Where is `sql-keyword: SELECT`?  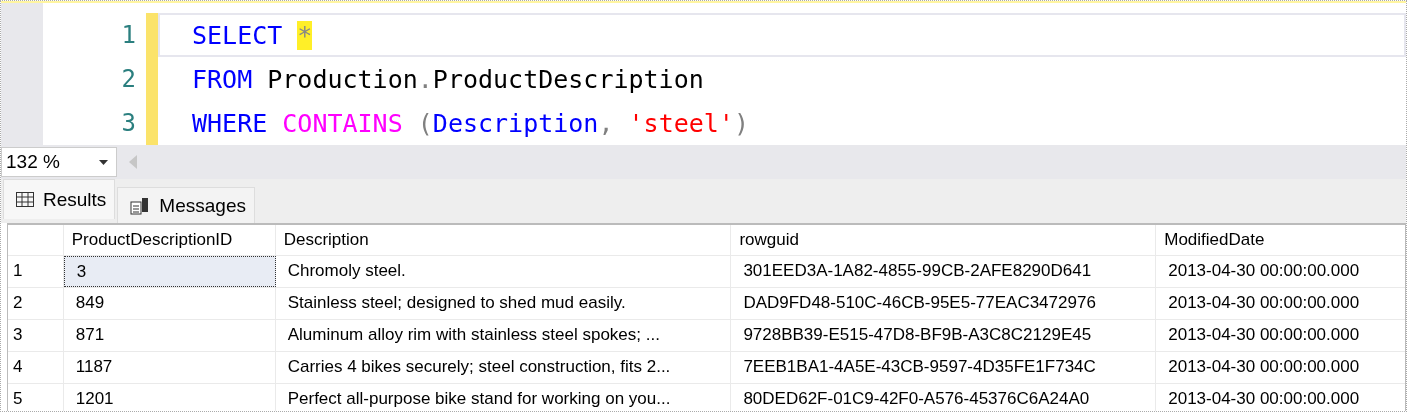
sql-keyword: SELECT is located at coordinates (238, 35).